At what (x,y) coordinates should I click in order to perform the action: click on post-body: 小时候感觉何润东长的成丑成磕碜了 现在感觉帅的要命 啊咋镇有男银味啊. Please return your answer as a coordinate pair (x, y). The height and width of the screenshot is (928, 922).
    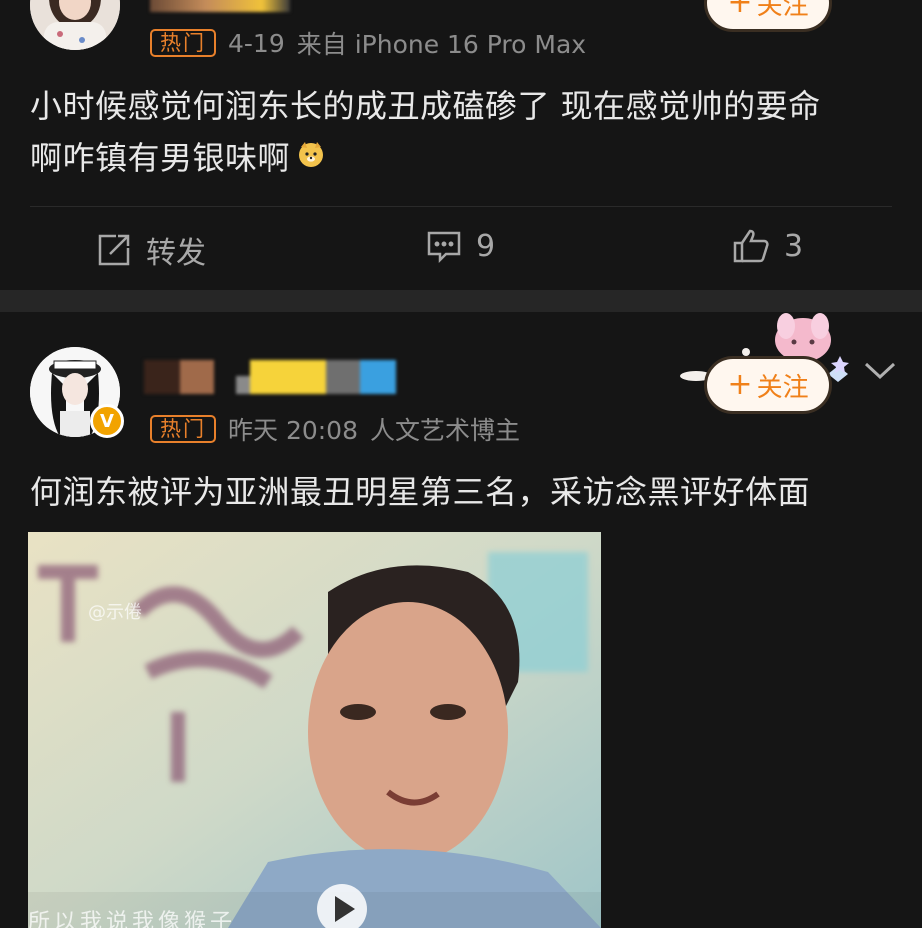
    Looking at the image, I should click on (425, 132).